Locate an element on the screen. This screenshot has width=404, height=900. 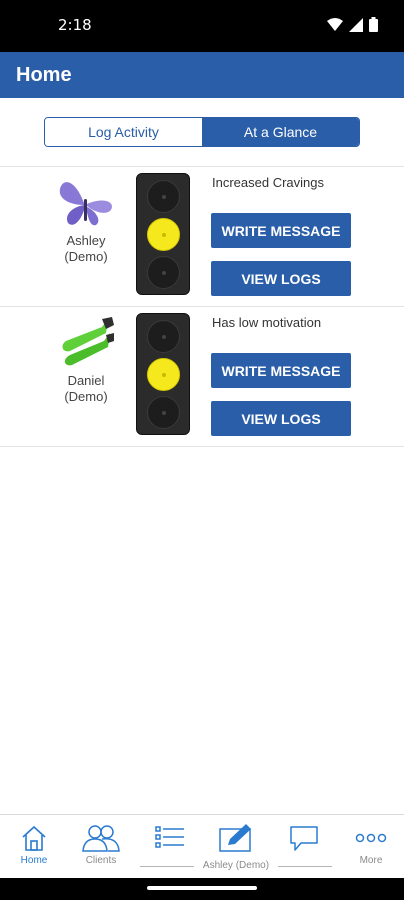
client-name: Daniel (Demo) is located at coordinates (86, 389).